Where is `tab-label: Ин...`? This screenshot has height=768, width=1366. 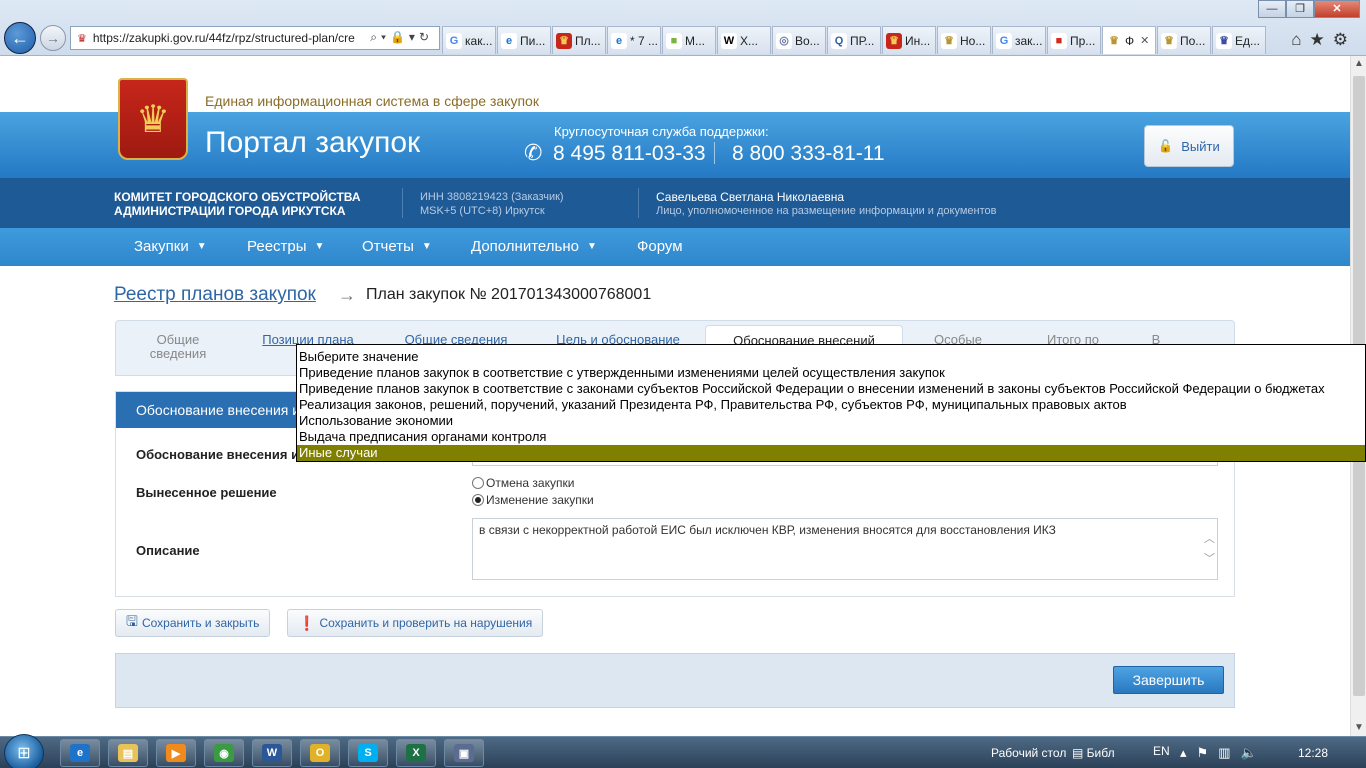 tab-label: Ин... is located at coordinates (918, 40).